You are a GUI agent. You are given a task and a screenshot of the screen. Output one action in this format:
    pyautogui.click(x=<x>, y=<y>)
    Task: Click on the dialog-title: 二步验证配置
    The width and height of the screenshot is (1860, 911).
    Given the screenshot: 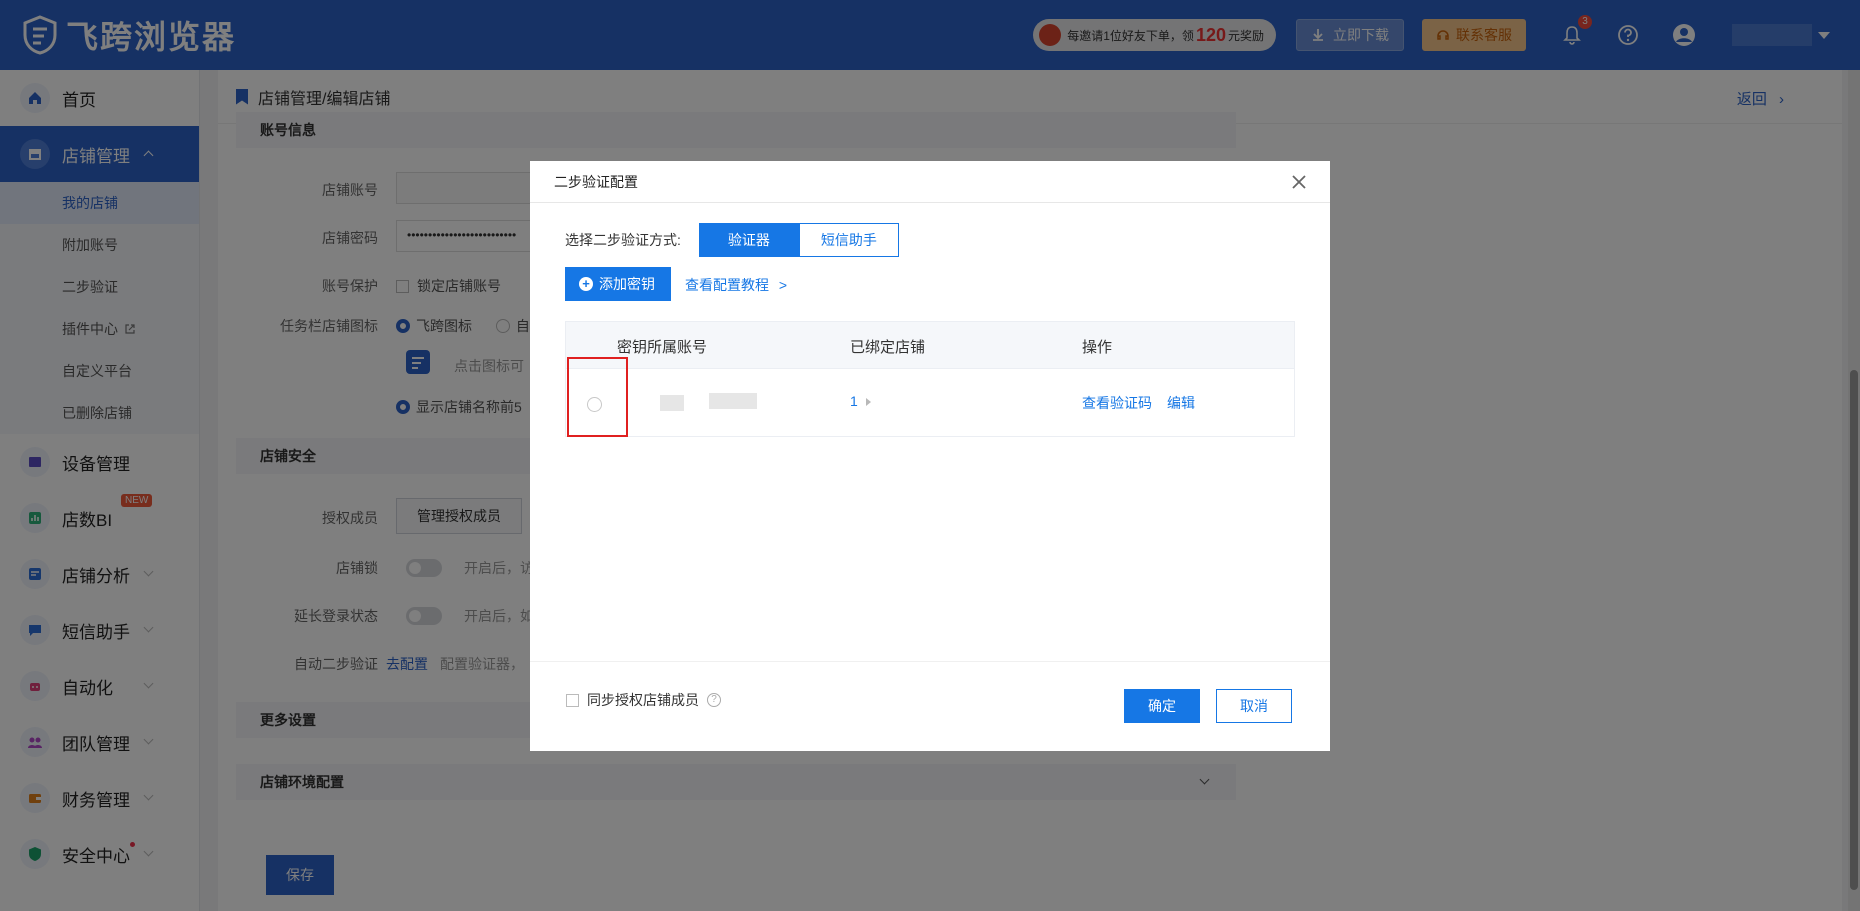 What is the action you would take?
    pyautogui.click(x=596, y=181)
    